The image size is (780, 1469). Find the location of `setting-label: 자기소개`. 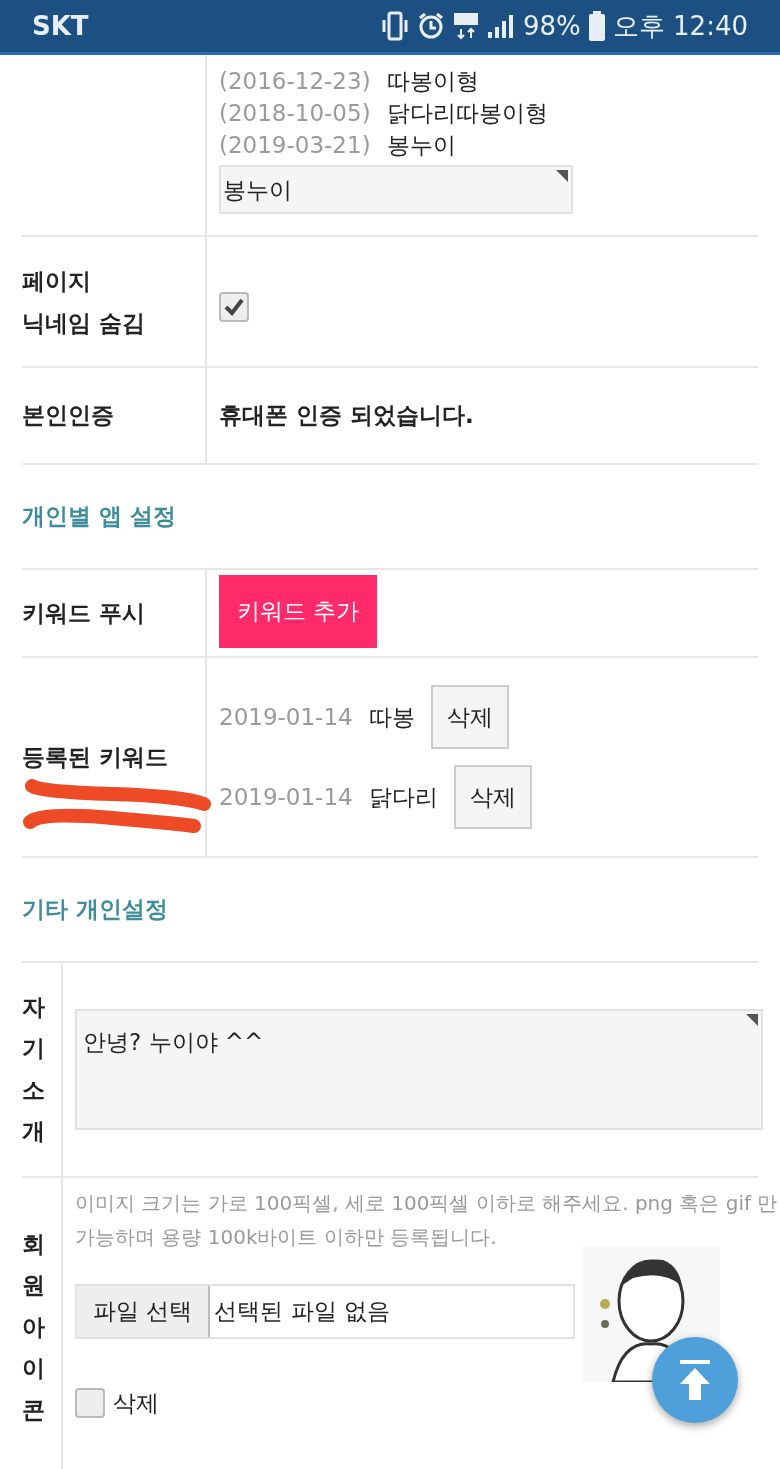

setting-label: 자기소개 is located at coordinates (33, 1069).